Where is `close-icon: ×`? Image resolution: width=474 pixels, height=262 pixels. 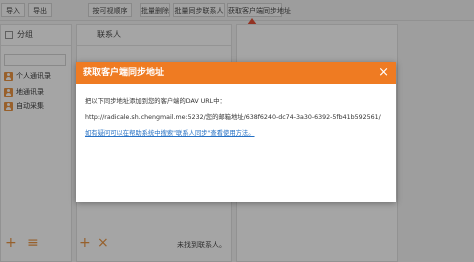 close-icon: × is located at coordinates (383, 73).